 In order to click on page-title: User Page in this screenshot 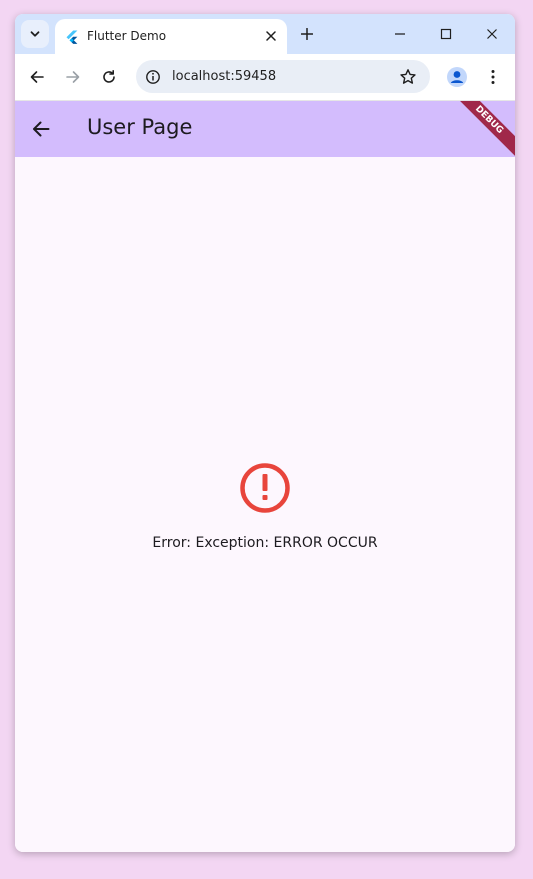, I will do `click(140, 127)`.